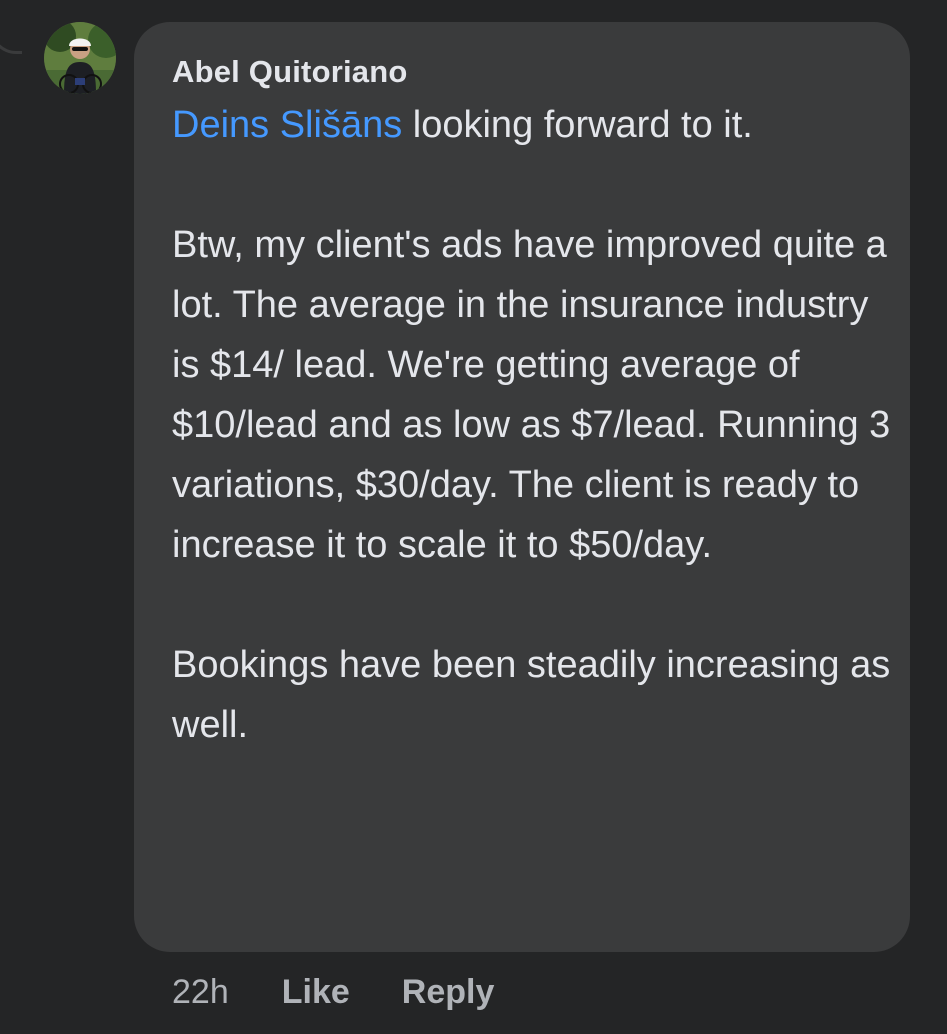 This screenshot has height=1034, width=947. What do you see at coordinates (11, 36) in the screenshot?
I see `thread-connector-line` at bounding box center [11, 36].